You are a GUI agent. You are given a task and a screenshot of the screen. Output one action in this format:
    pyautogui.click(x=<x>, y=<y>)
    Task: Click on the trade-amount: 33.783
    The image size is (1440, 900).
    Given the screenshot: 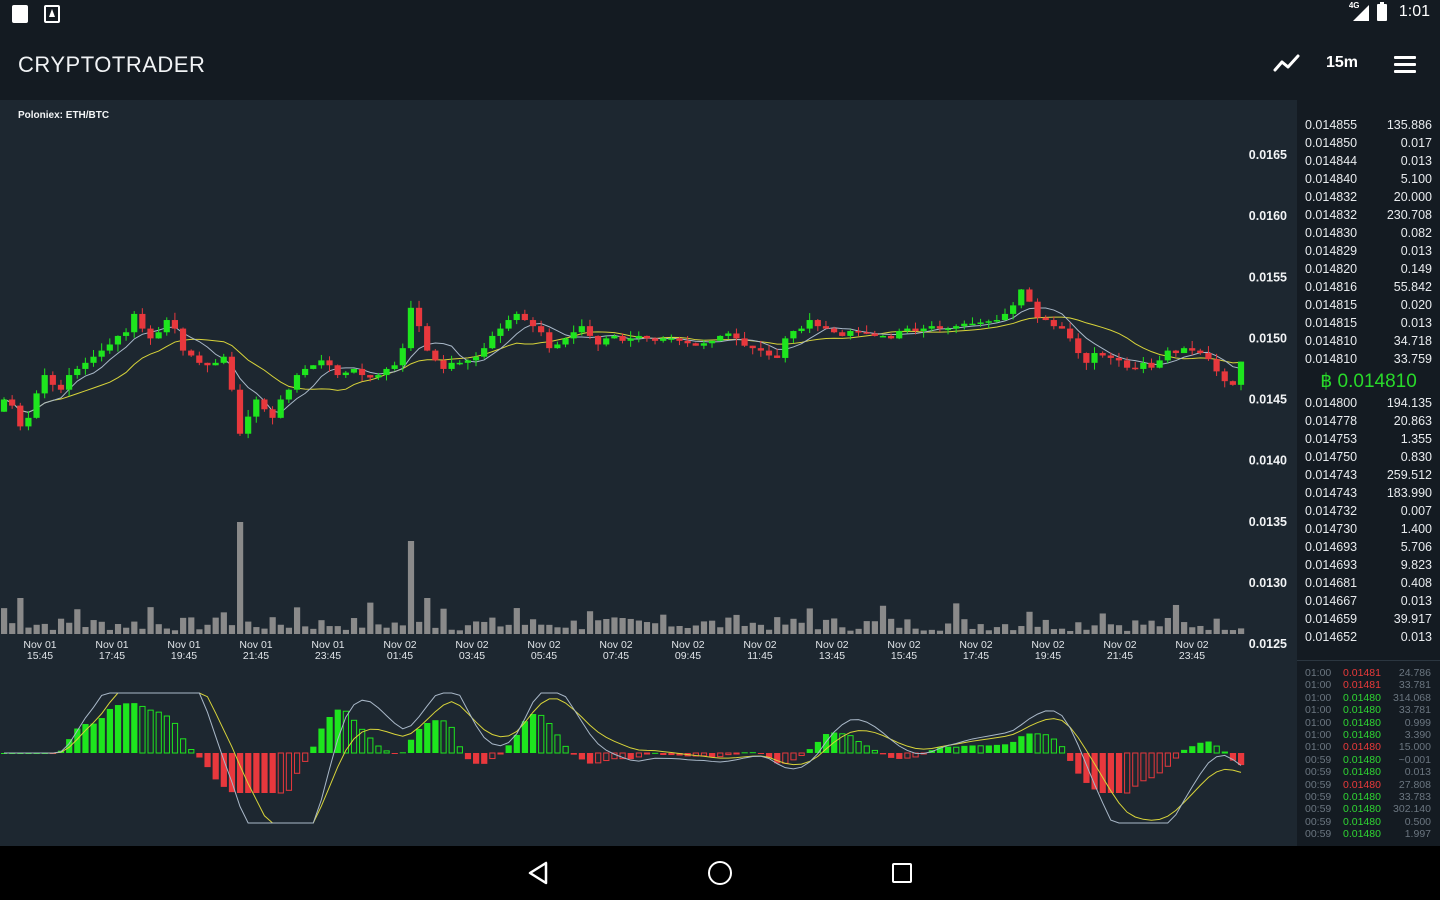 What is the action you would take?
    pyautogui.click(x=1414, y=797)
    